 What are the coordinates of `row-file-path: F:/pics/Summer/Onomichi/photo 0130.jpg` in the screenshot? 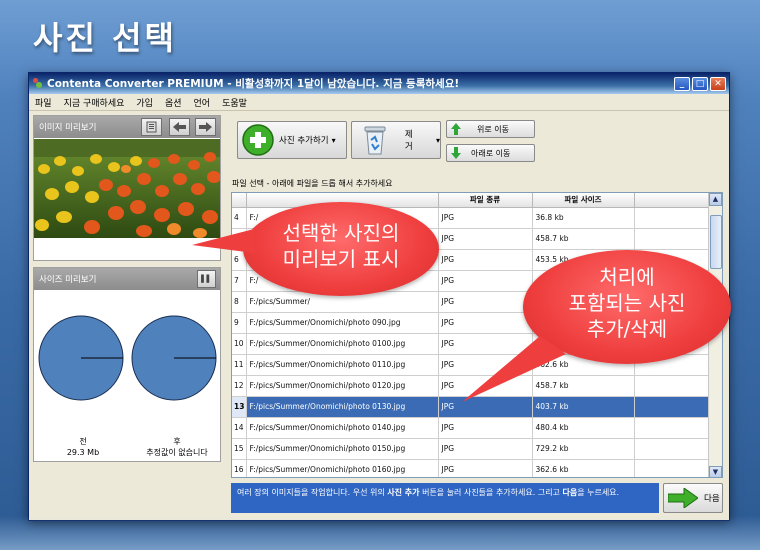 It's located at (342, 407).